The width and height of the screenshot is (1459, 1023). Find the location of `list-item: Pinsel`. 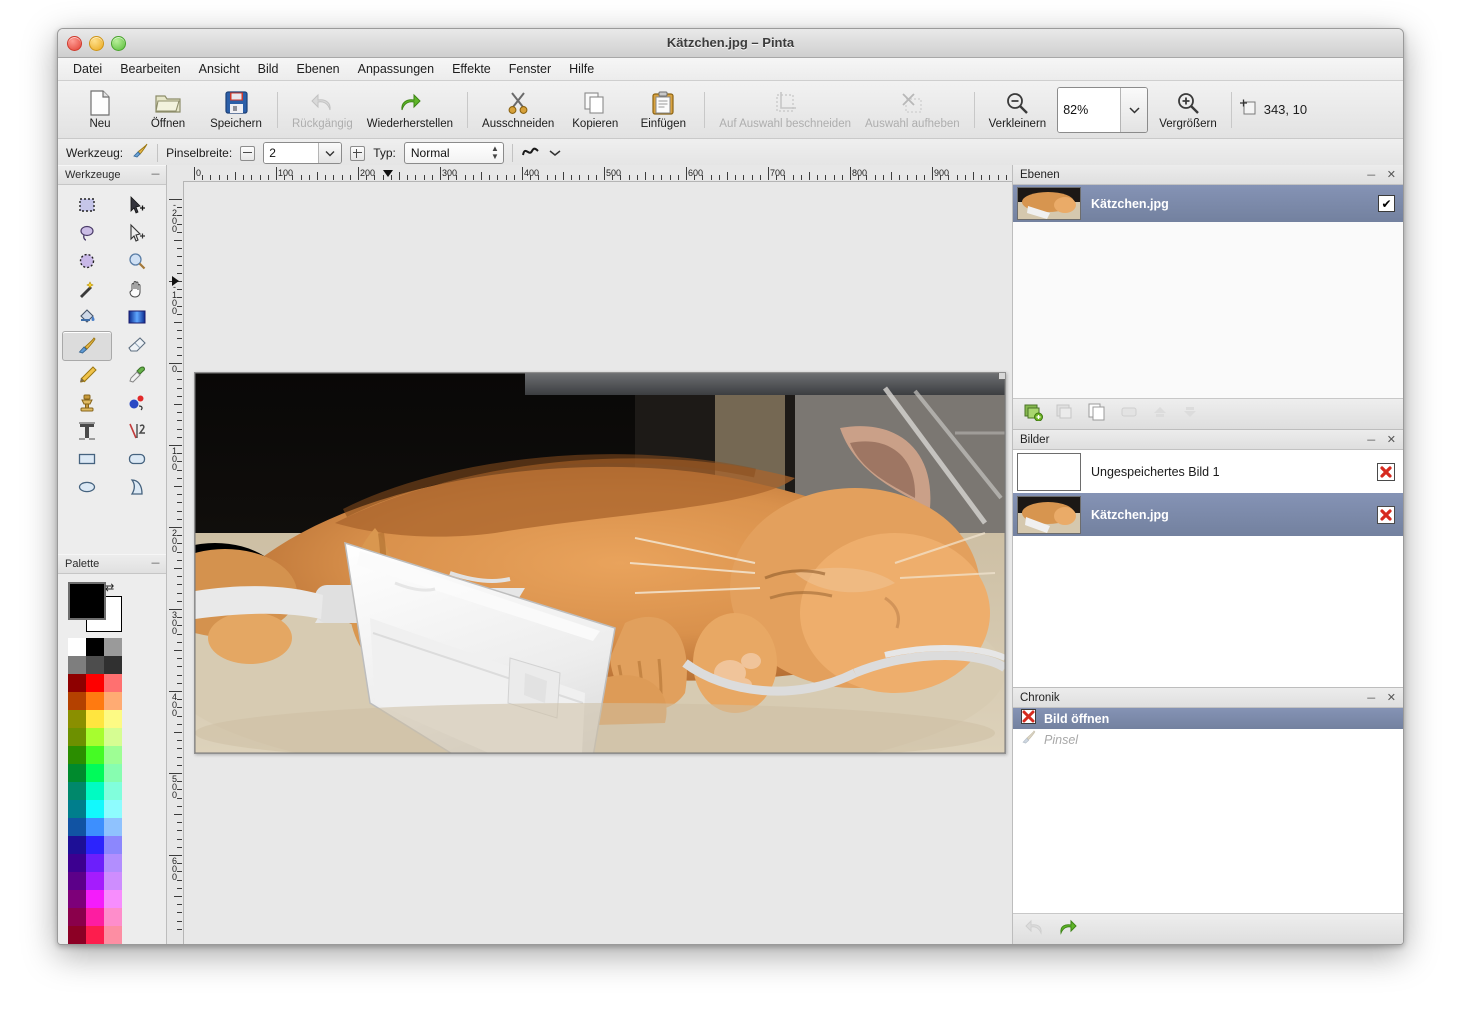

list-item: Pinsel is located at coordinates (1208, 739).